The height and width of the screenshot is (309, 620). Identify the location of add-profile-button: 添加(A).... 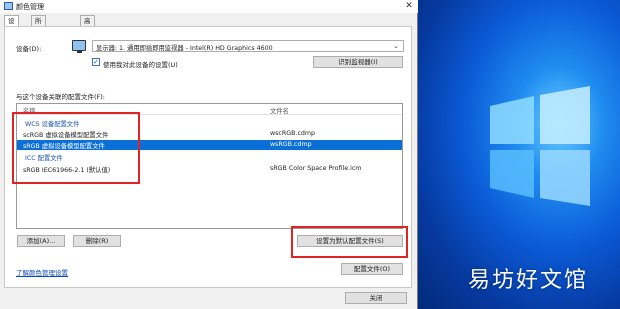
(41, 241).